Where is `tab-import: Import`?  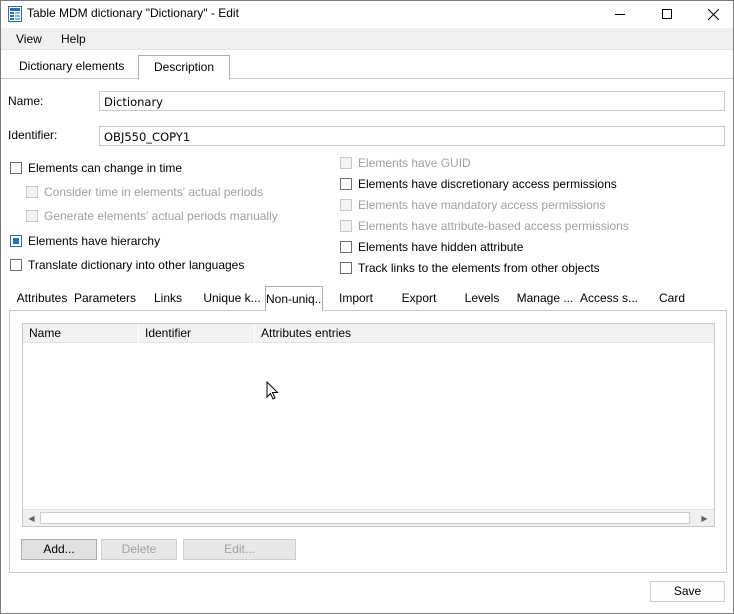
tab-import: Import is located at coordinates (356, 298).